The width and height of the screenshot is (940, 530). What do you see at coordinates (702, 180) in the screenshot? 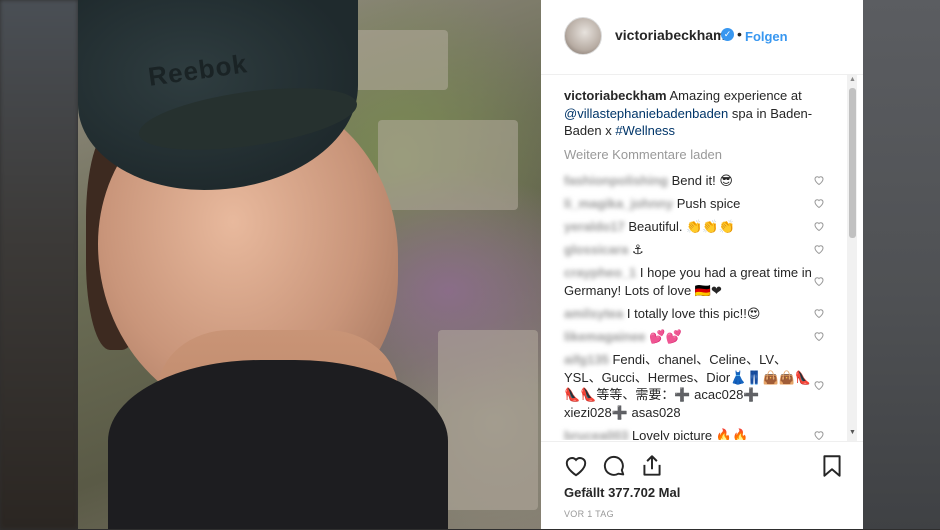
I see `comment-text: Bend it! 😎` at bounding box center [702, 180].